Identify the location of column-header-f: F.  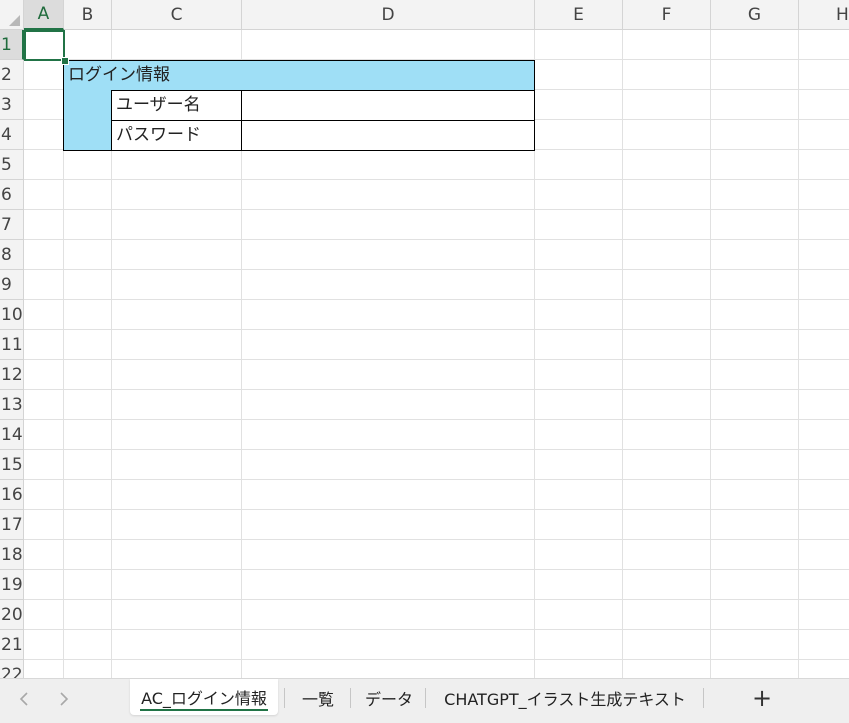
(667, 15).